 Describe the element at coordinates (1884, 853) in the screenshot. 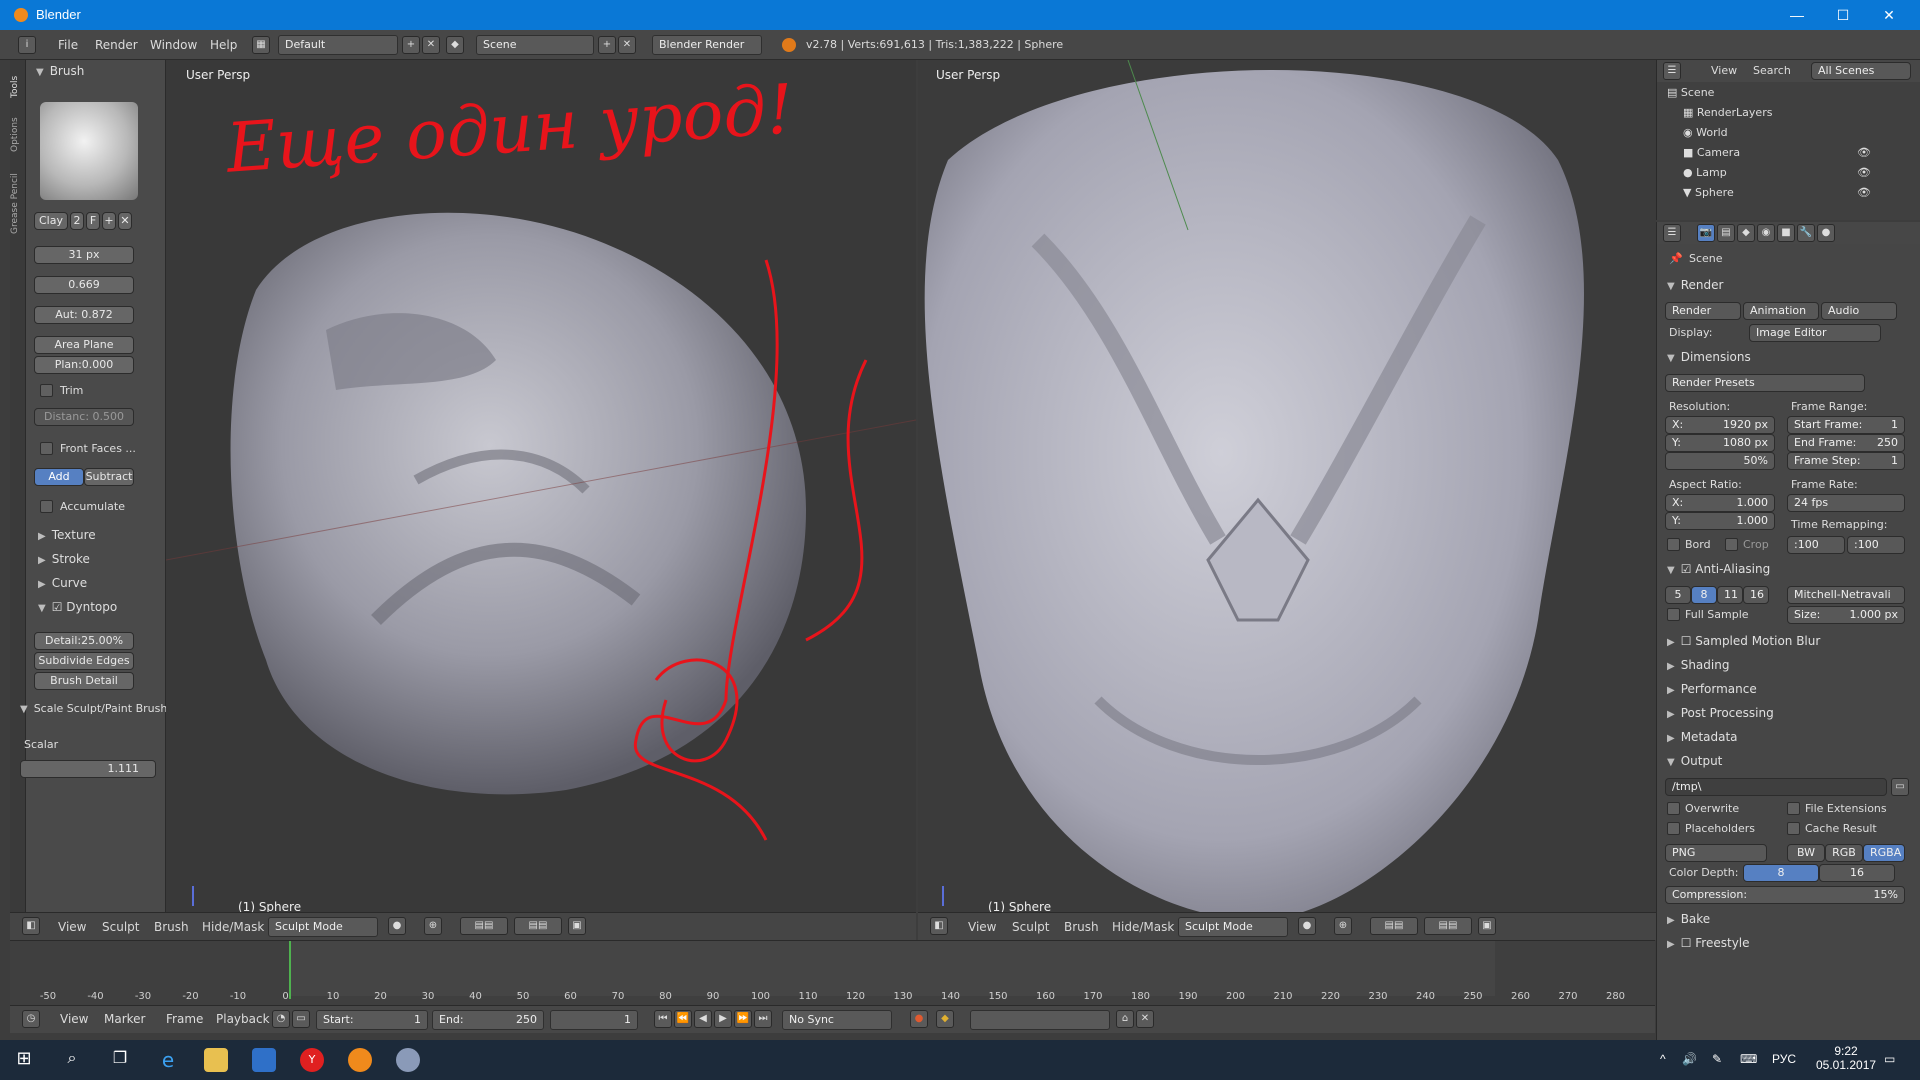

I see `rgba-button: RGBA` at that location.